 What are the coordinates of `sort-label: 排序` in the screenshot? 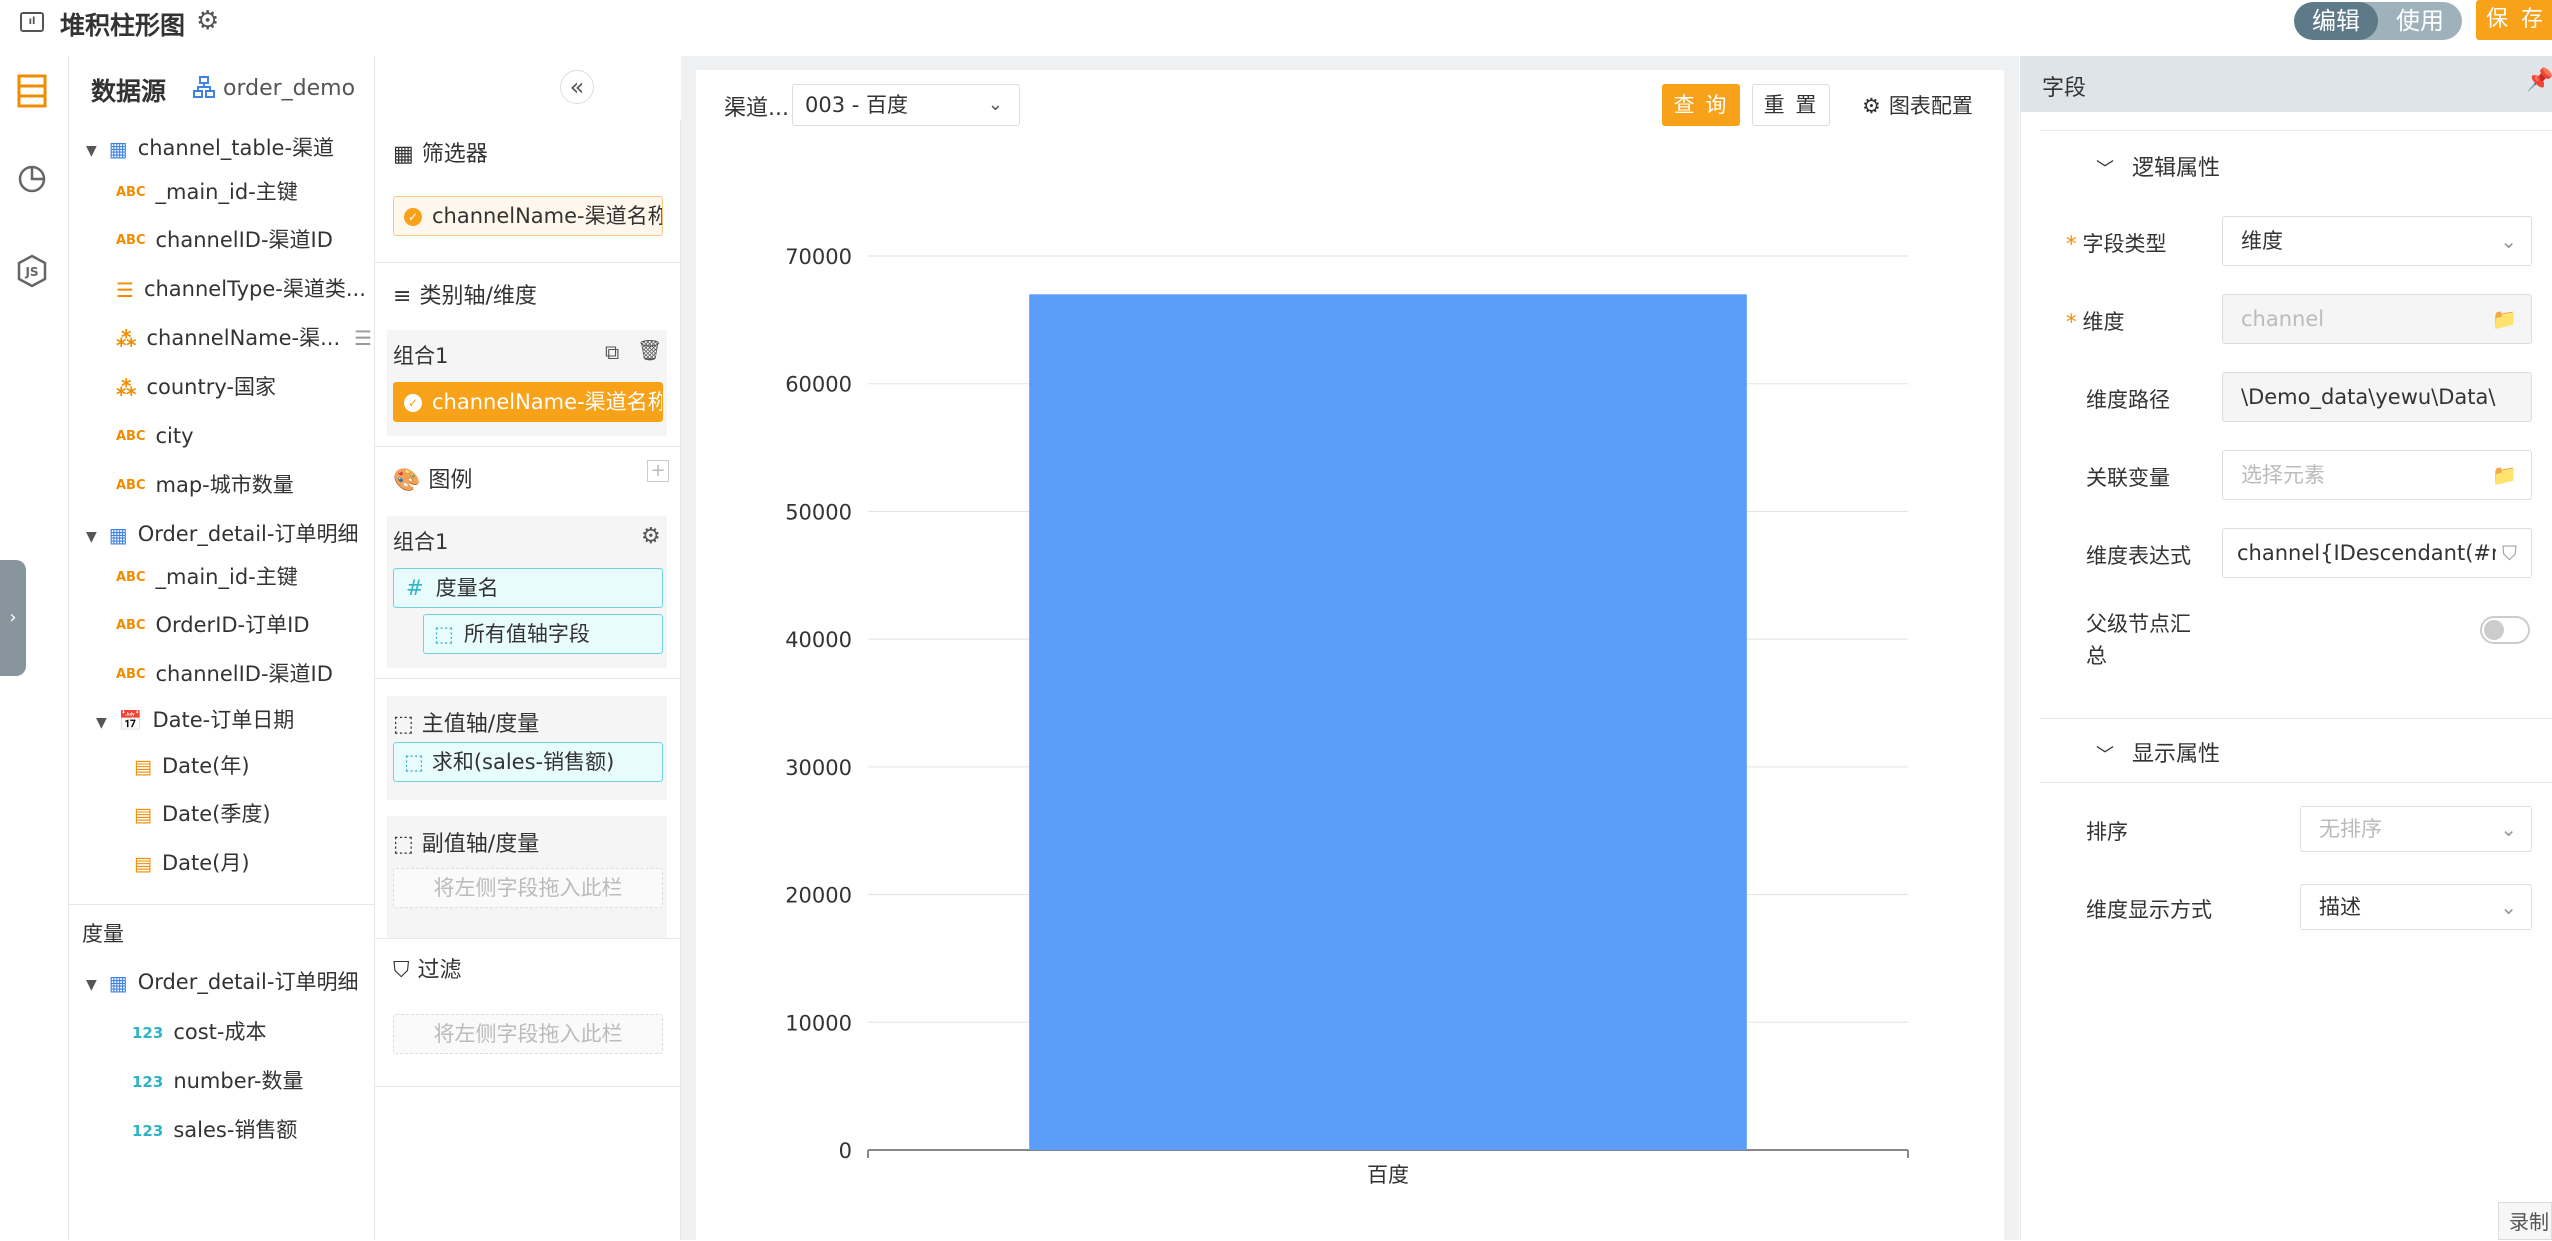 It's located at (2107, 832).